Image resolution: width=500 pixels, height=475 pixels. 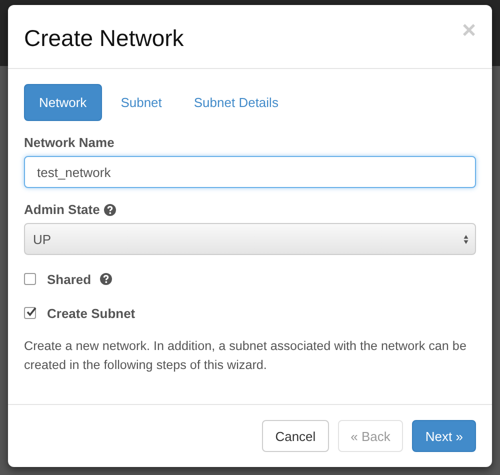 I want to click on button: Cancel, so click(x=295, y=436).